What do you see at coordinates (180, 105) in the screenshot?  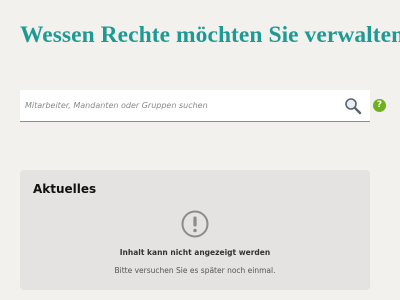 I see `search-input` at bounding box center [180, 105].